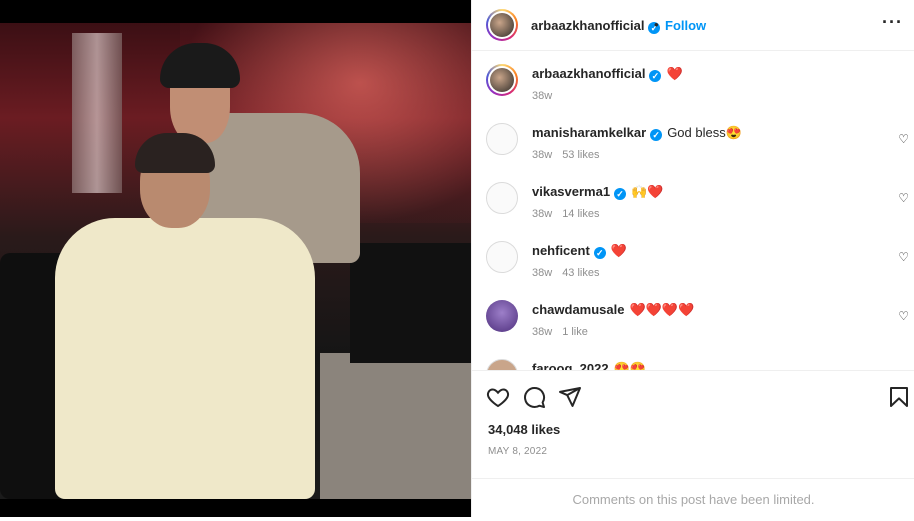 This screenshot has height=521, width=914. What do you see at coordinates (693, 80) in the screenshot?
I see `caption: arbaazkhanofficial ✓ ❤️ 38w` at bounding box center [693, 80].